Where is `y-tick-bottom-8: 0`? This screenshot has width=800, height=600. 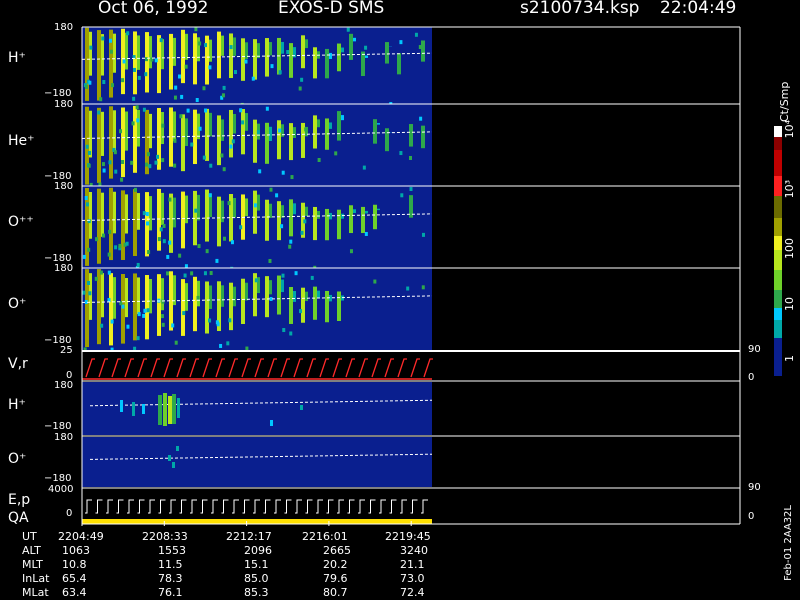
y-tick-bottom-8: 0 is located at coordinates (69, 513).